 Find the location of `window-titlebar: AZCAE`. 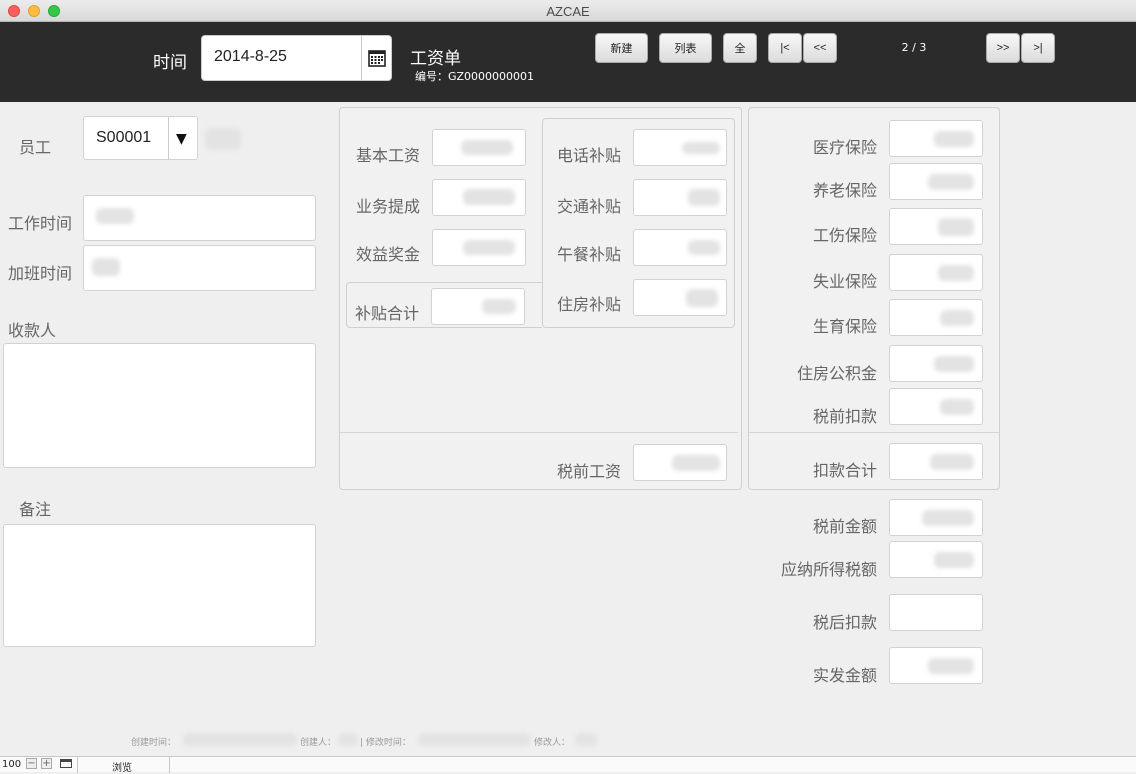

window-titlebar: AZCAE is located at coordinates (568, 11).